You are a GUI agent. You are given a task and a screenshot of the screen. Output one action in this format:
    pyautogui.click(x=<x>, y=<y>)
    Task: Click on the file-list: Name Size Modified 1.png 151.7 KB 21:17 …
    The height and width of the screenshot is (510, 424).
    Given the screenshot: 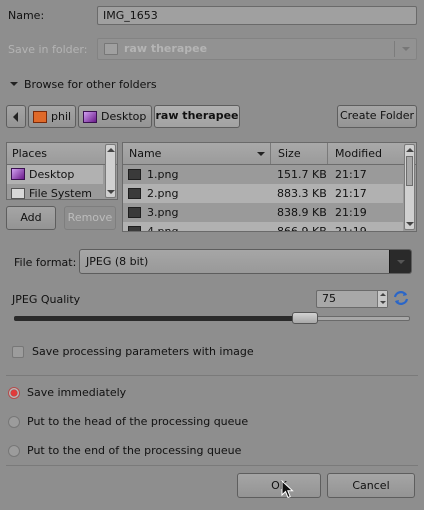 What is the action you would take?
    pyautogui.click(x=269, y=187)
    